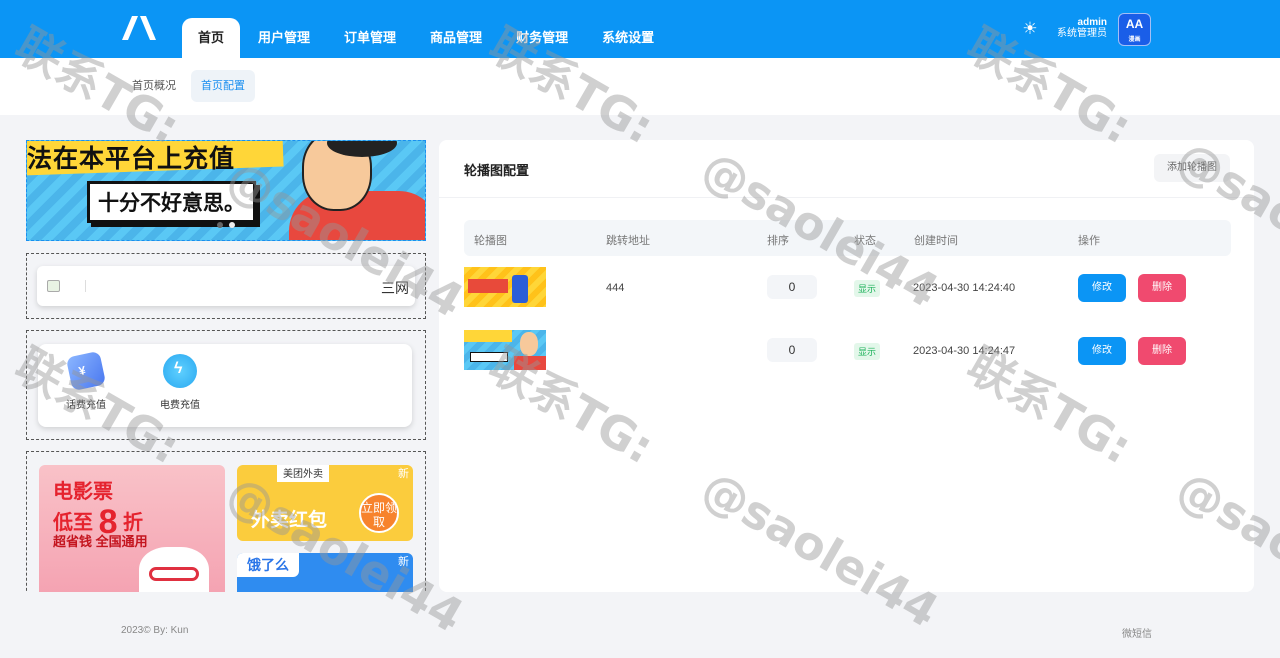 This screenshot has width=1280, height=658. What do you see at coordinates (226, 225) in the screenshot?
I see `carousel-dots` at bounding box center [226, 225].